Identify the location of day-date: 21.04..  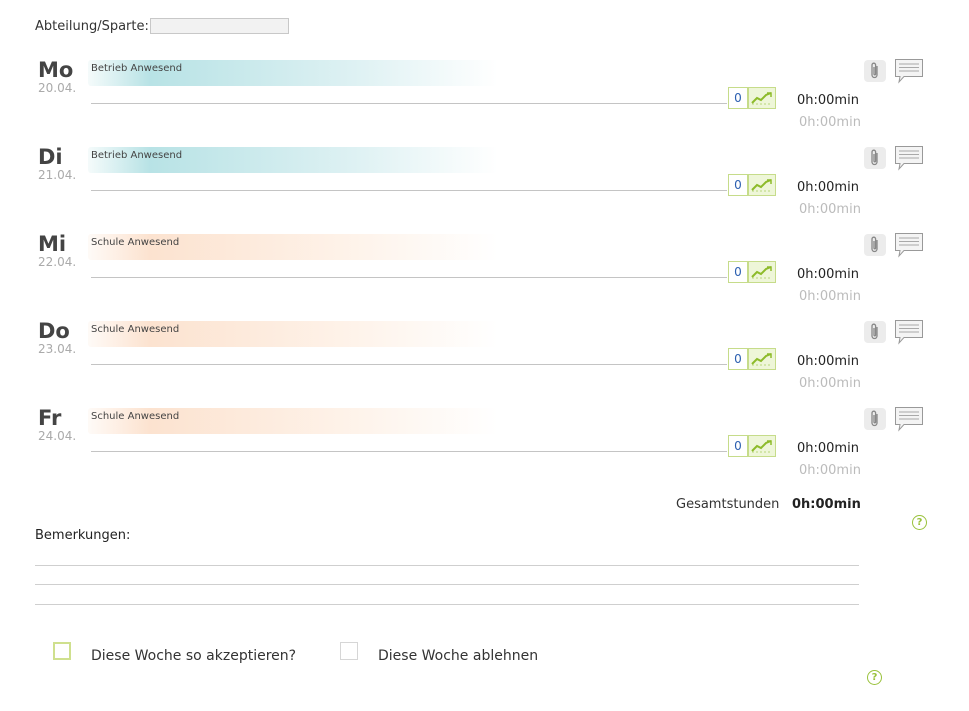
(57, 175).